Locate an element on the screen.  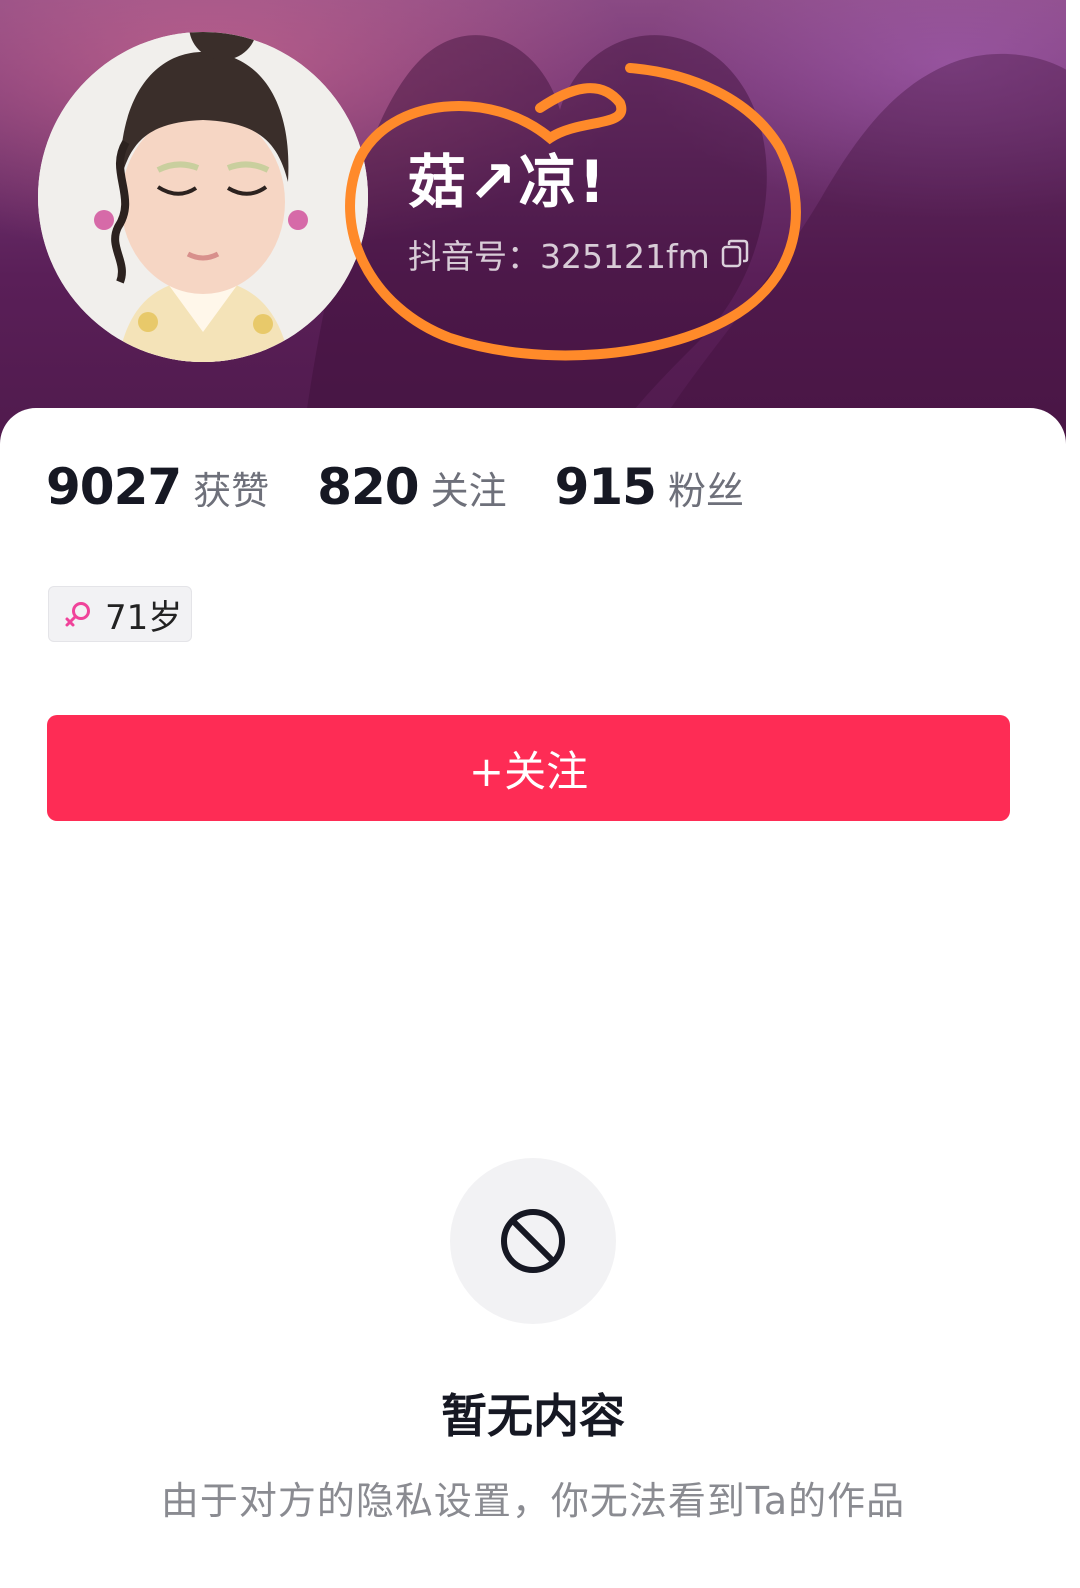
blocked-icon is located at coordinates (533, 1241).